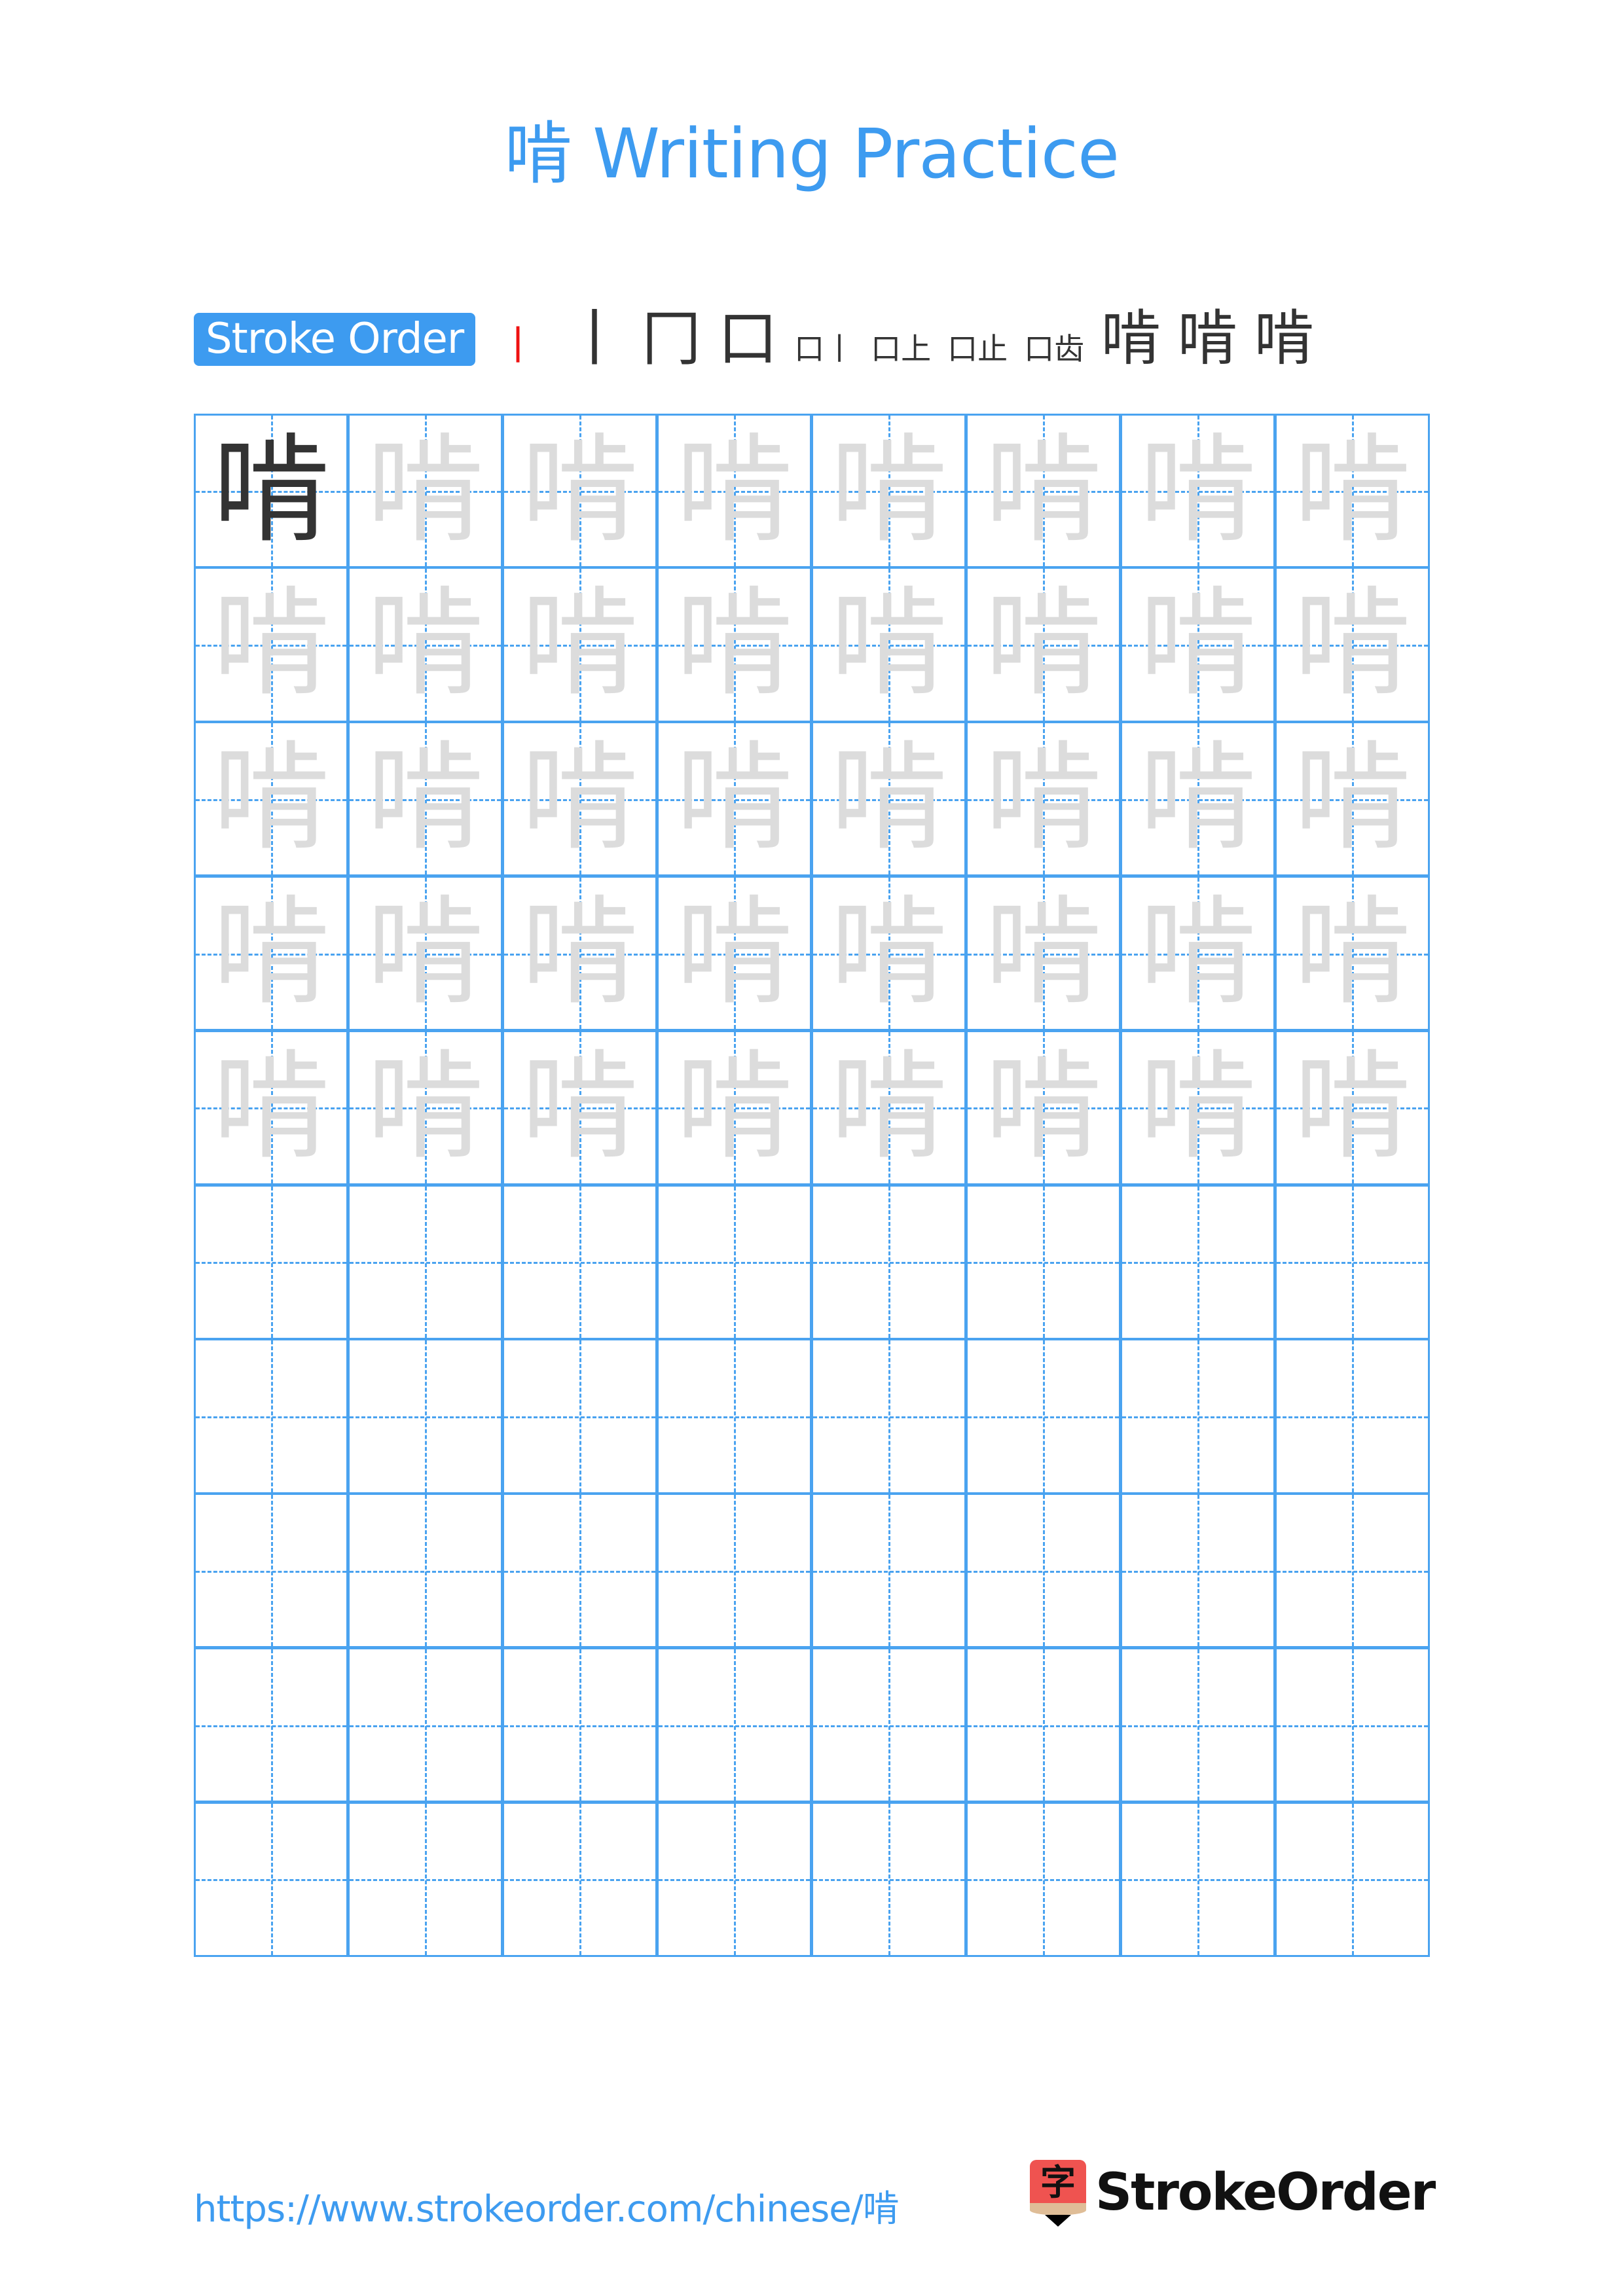 Image resolution: width=1623 pixels, height=2296 pixels. I want to click on model-character: 啃, so click(270, 491).